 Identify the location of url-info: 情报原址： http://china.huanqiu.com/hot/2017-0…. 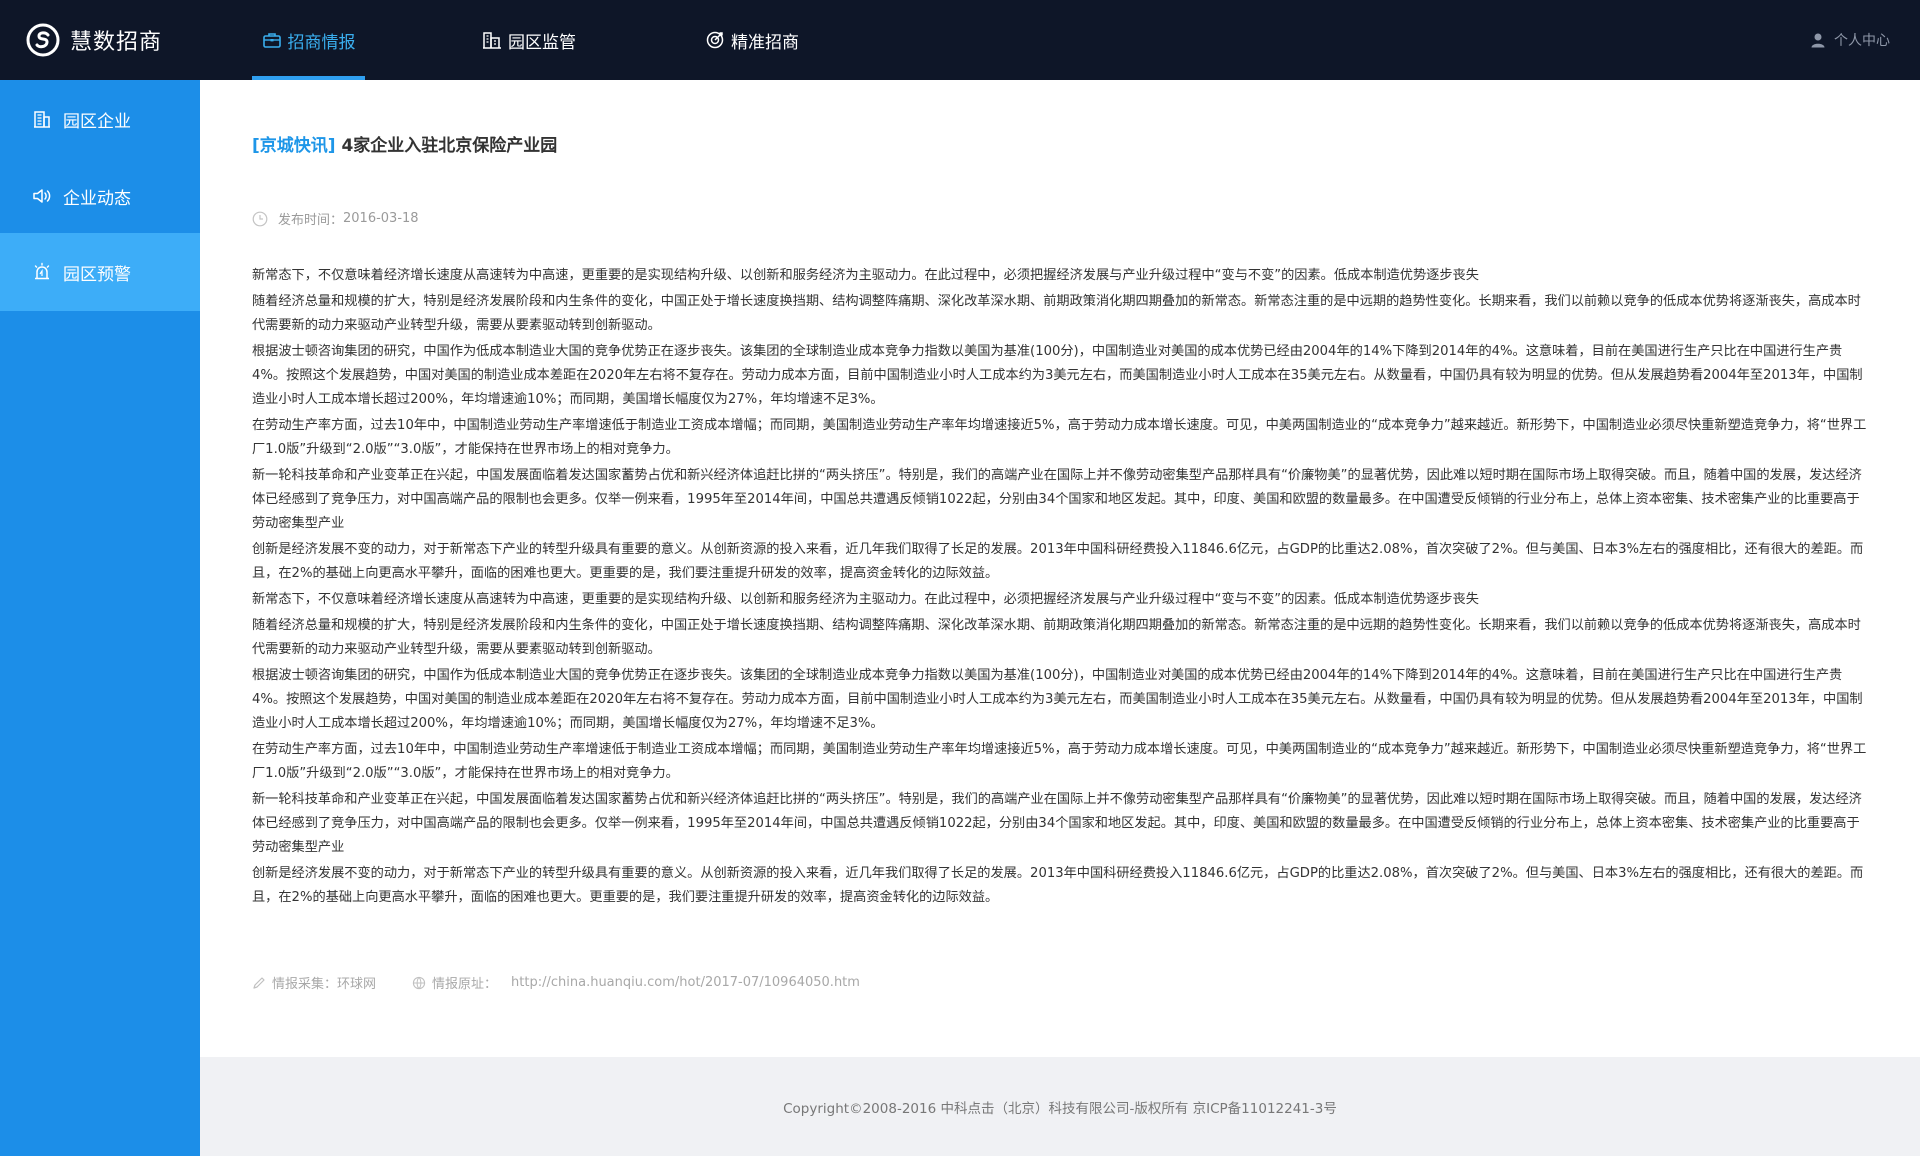
(636, 982).